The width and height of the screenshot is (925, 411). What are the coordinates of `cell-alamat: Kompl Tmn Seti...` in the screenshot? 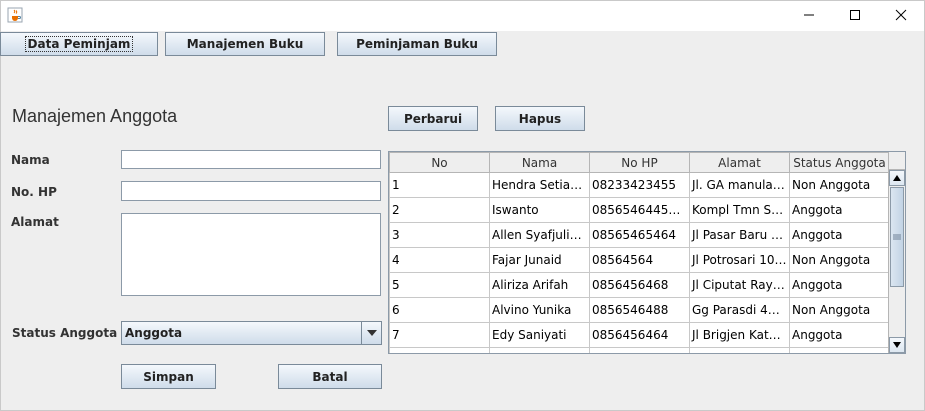 It's located at (739, 210).